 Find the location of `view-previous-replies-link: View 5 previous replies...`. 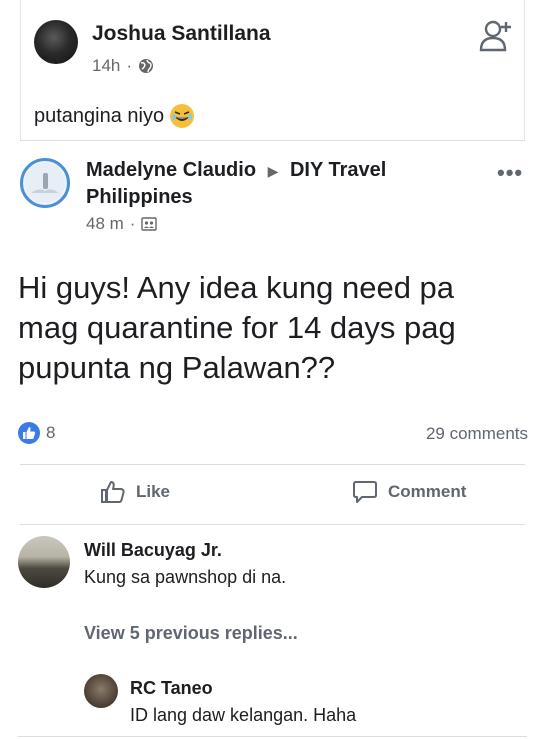

view-previous-replies-link: View 5 previous replies... is located at coordinates (191, 633).